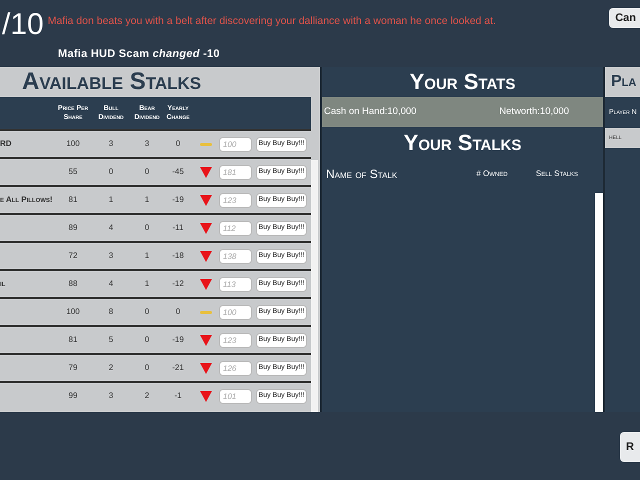 The image size is (640, 480). Describe the element at coordinates (624, 18) in the screenshot. I see `cancel-button: Can` at that location.